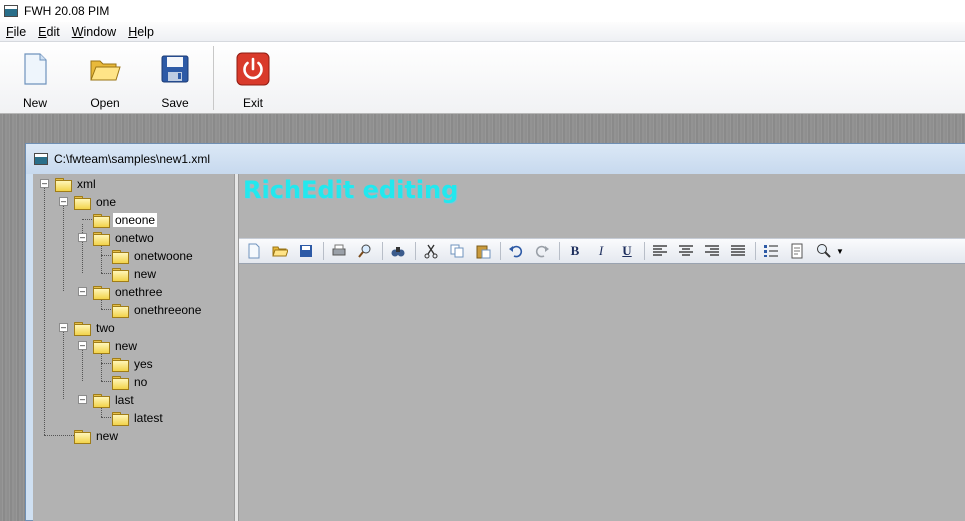 This screenshot has height=521, width=965. What do you see at coordinates (339, 251) in the screenshot?
I see `print-icon` at bounding box center [339, 251].